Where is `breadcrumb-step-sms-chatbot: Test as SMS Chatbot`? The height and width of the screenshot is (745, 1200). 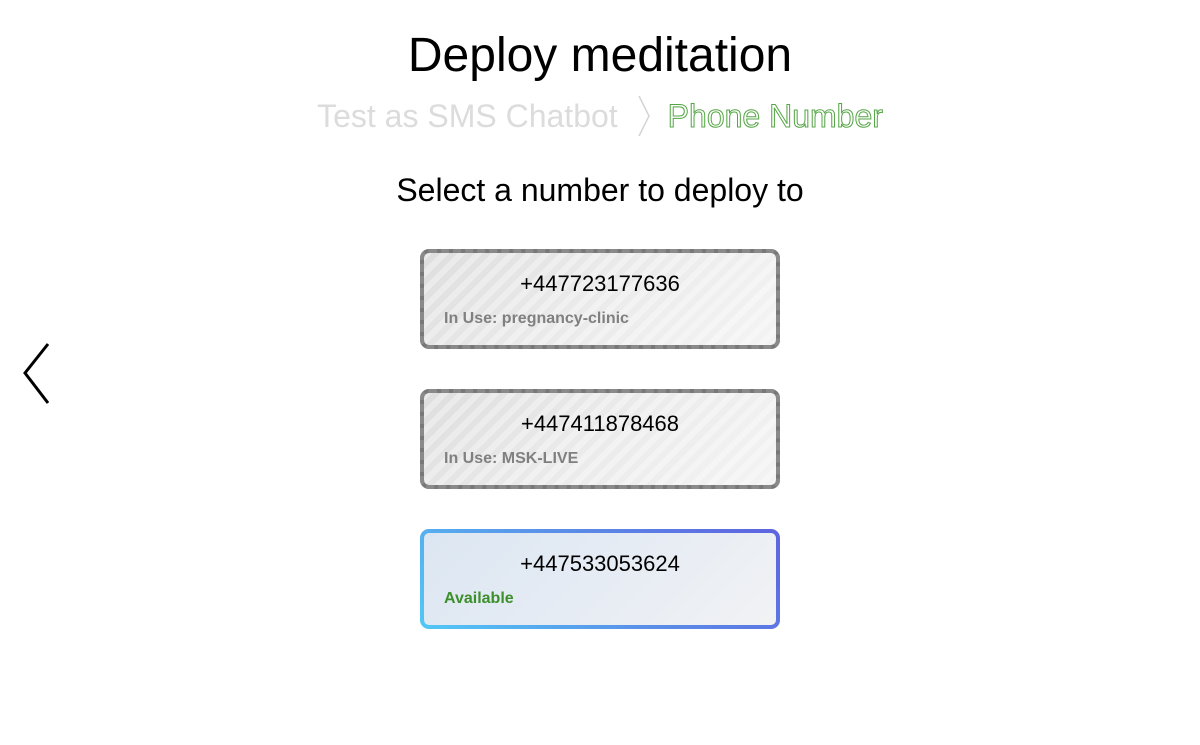
breadcrumb-step-sms-chatbot: Test as SMS Chatbot is located at coordinates (467, 116).